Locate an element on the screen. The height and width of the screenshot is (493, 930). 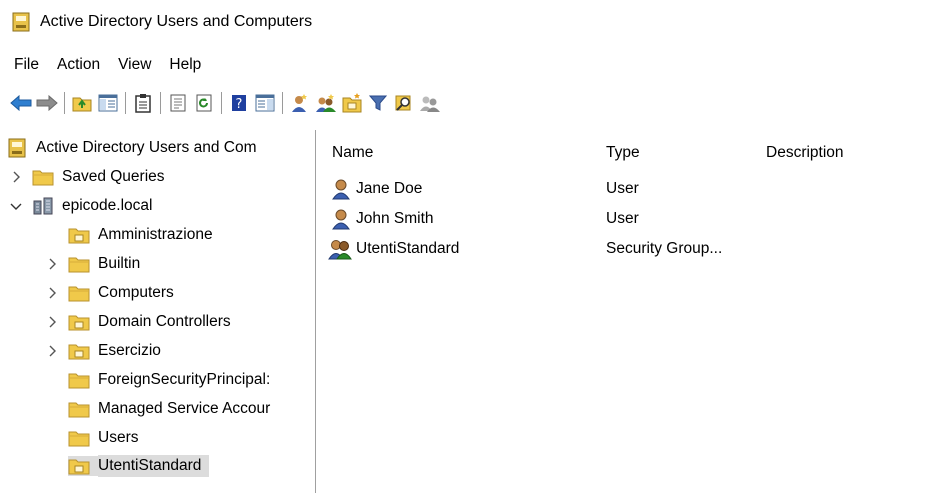
filter-icon is located at coordinates (378, 103).